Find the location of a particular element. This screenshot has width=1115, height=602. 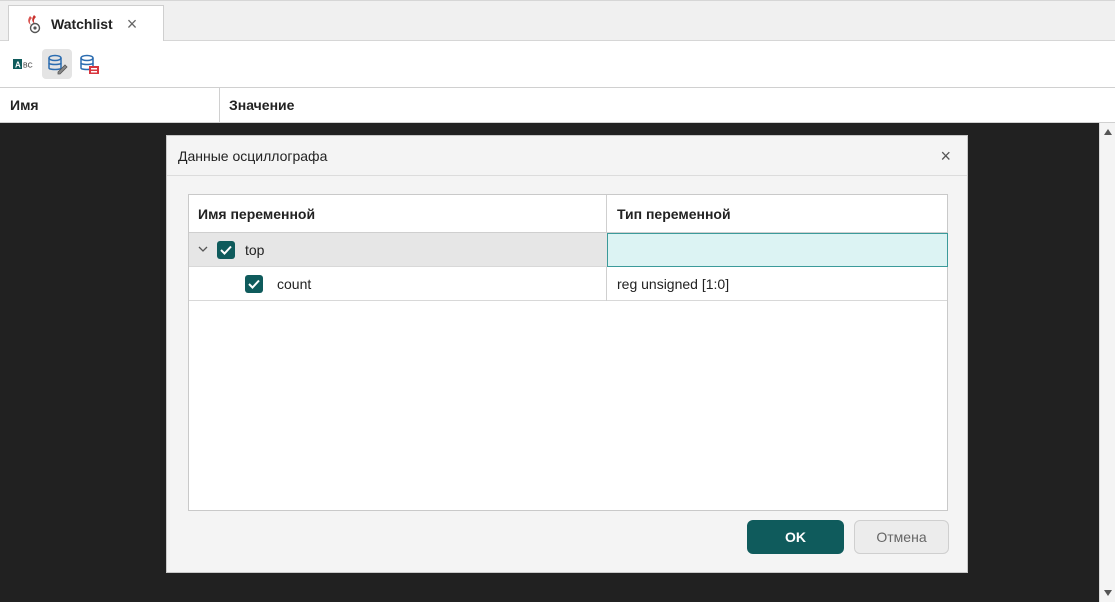

tab-bar: Watchlist × is located at coordinates (557, 21).